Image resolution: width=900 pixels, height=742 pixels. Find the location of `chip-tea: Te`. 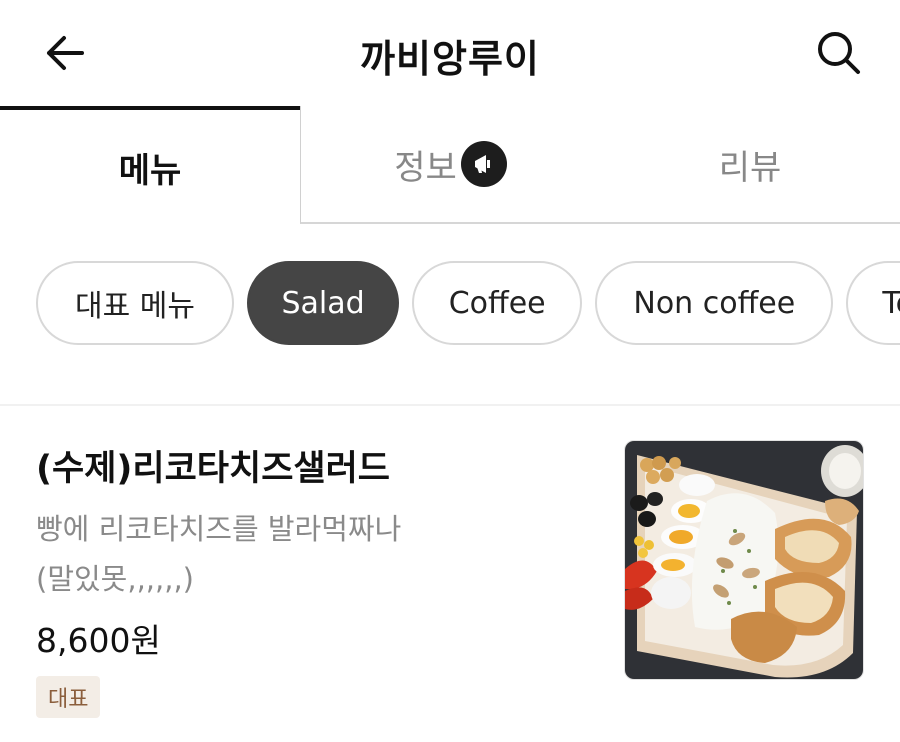

chip-tea: Te is located at coordinates (873, 303).